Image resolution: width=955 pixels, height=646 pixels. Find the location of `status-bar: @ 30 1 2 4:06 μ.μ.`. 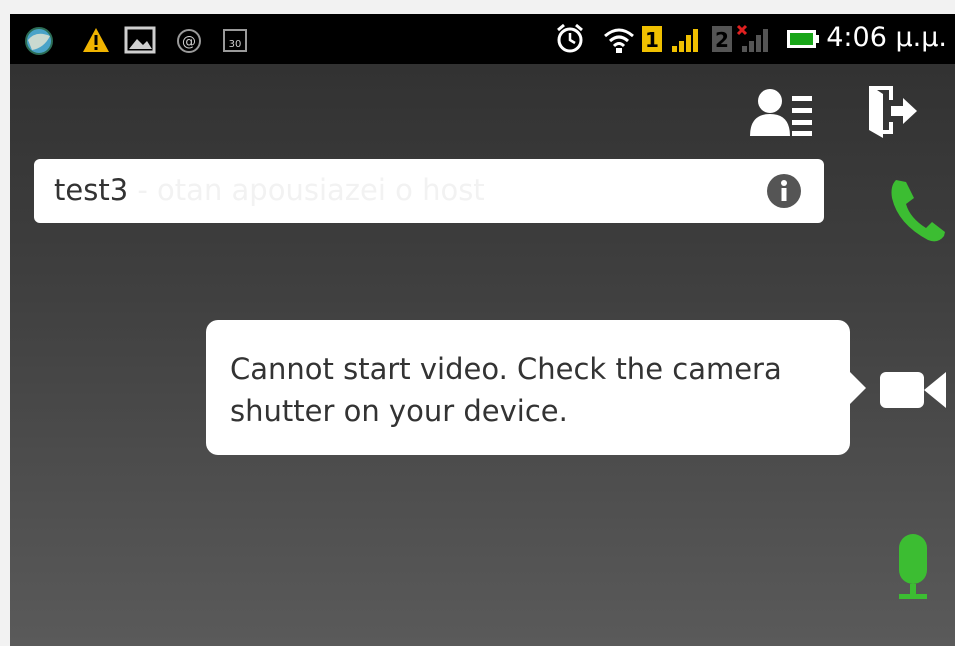

status-bar: @ 30 1 2 4:06 μ.μ. is located at coordinates (482, 39).